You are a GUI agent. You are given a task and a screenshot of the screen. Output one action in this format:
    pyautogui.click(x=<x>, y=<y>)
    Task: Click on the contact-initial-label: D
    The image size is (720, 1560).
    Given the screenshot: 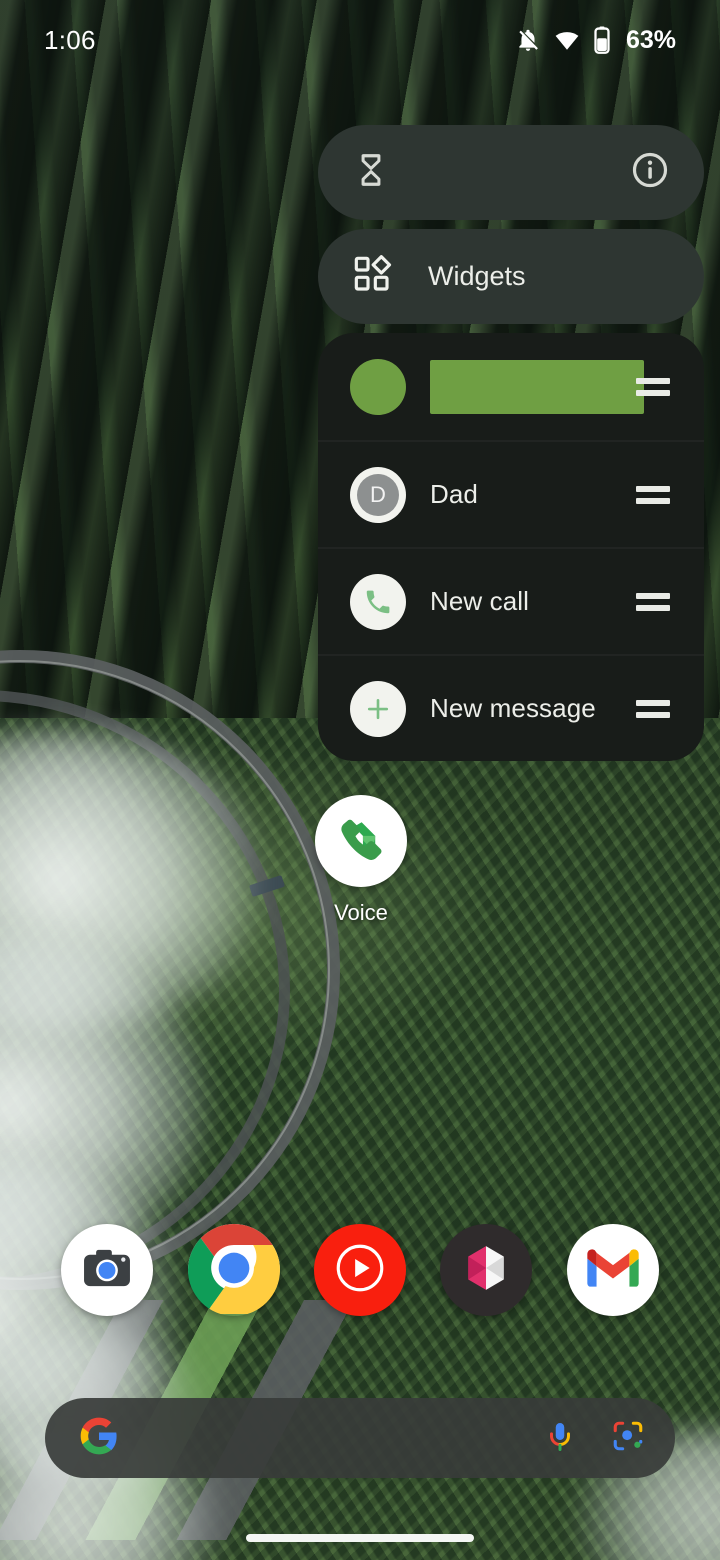 What is the action you would take?
    pyautogui.click(x=378, y=494)
    